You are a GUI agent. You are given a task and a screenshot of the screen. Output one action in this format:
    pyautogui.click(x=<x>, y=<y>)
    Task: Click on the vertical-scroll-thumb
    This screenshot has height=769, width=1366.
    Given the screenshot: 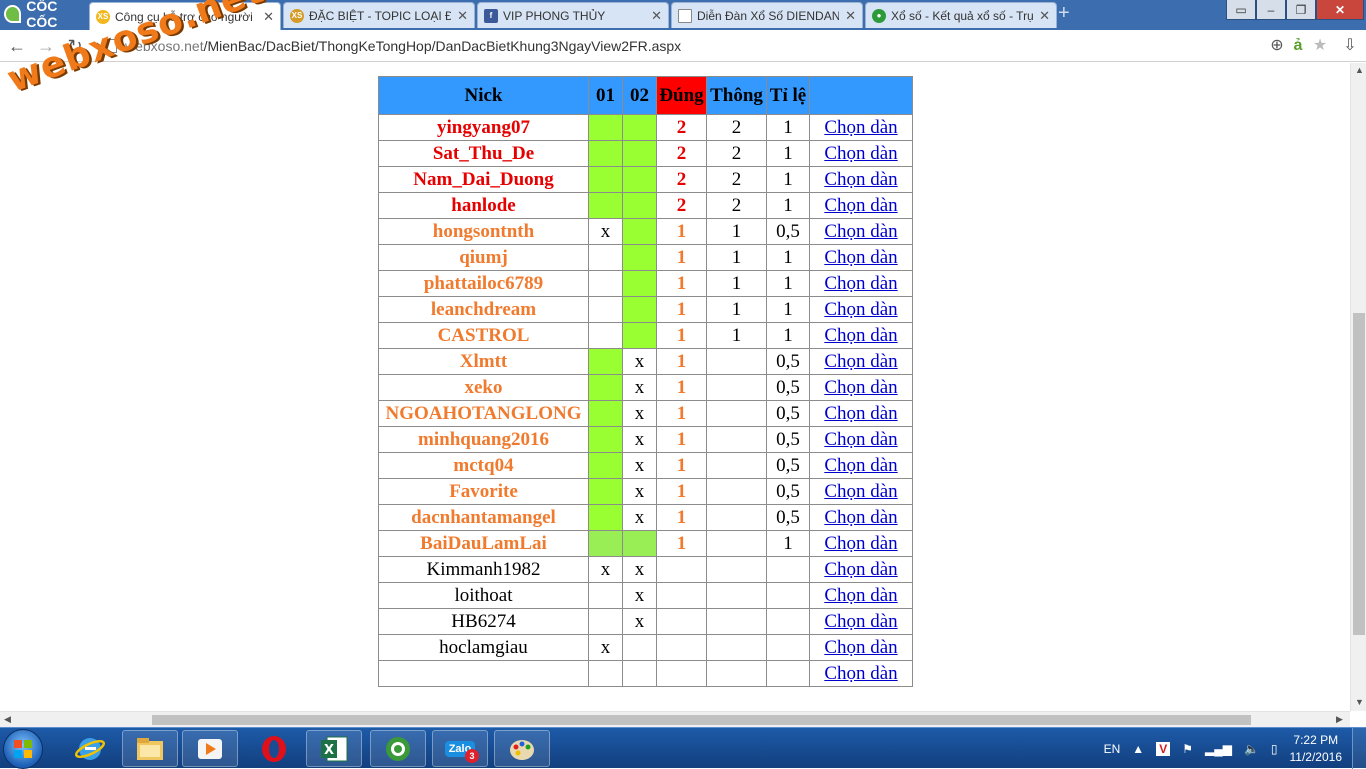 What is the action you would take?
    pyautogui.click(x=1359, y=474)
    